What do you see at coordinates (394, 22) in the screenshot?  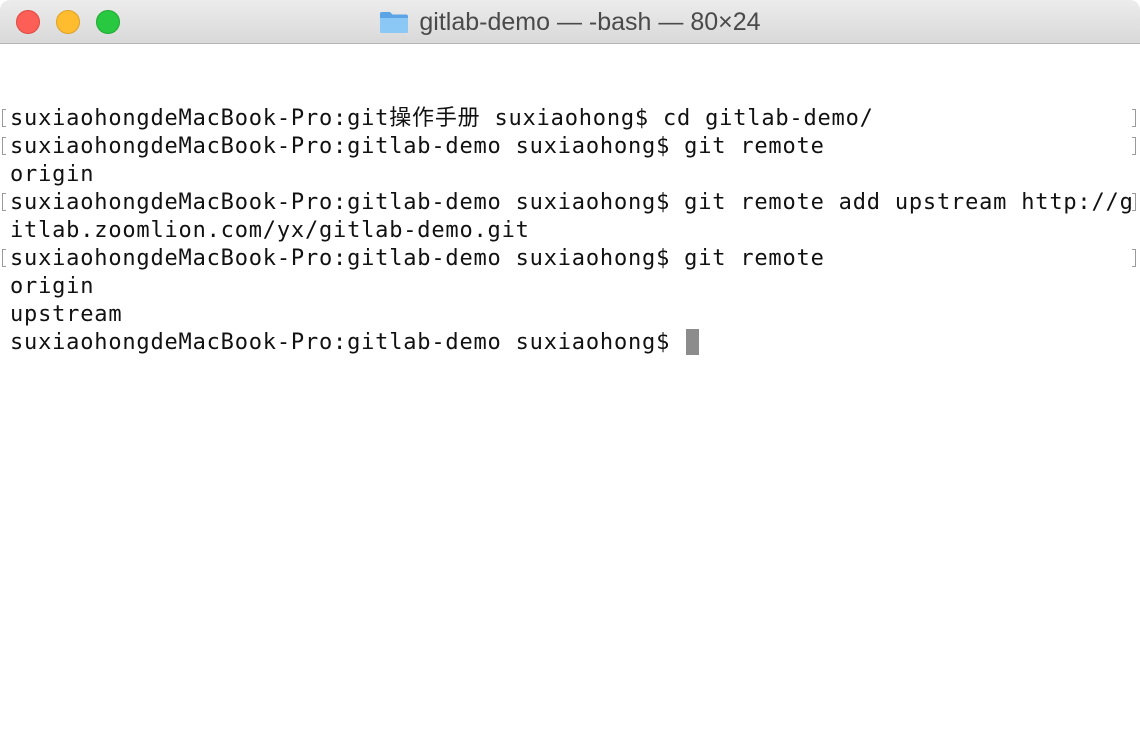 I see `folder-icon` at bounding box center [394, 22].